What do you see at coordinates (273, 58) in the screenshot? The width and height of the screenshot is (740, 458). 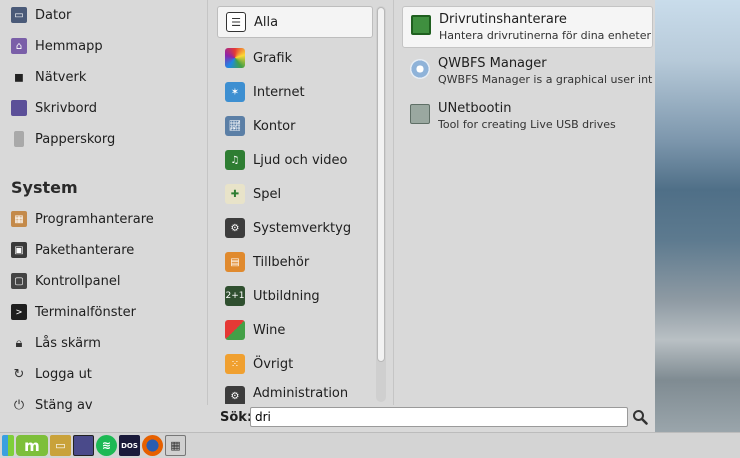 I see `category-label: Grafik` at bounding box center [273, 58].